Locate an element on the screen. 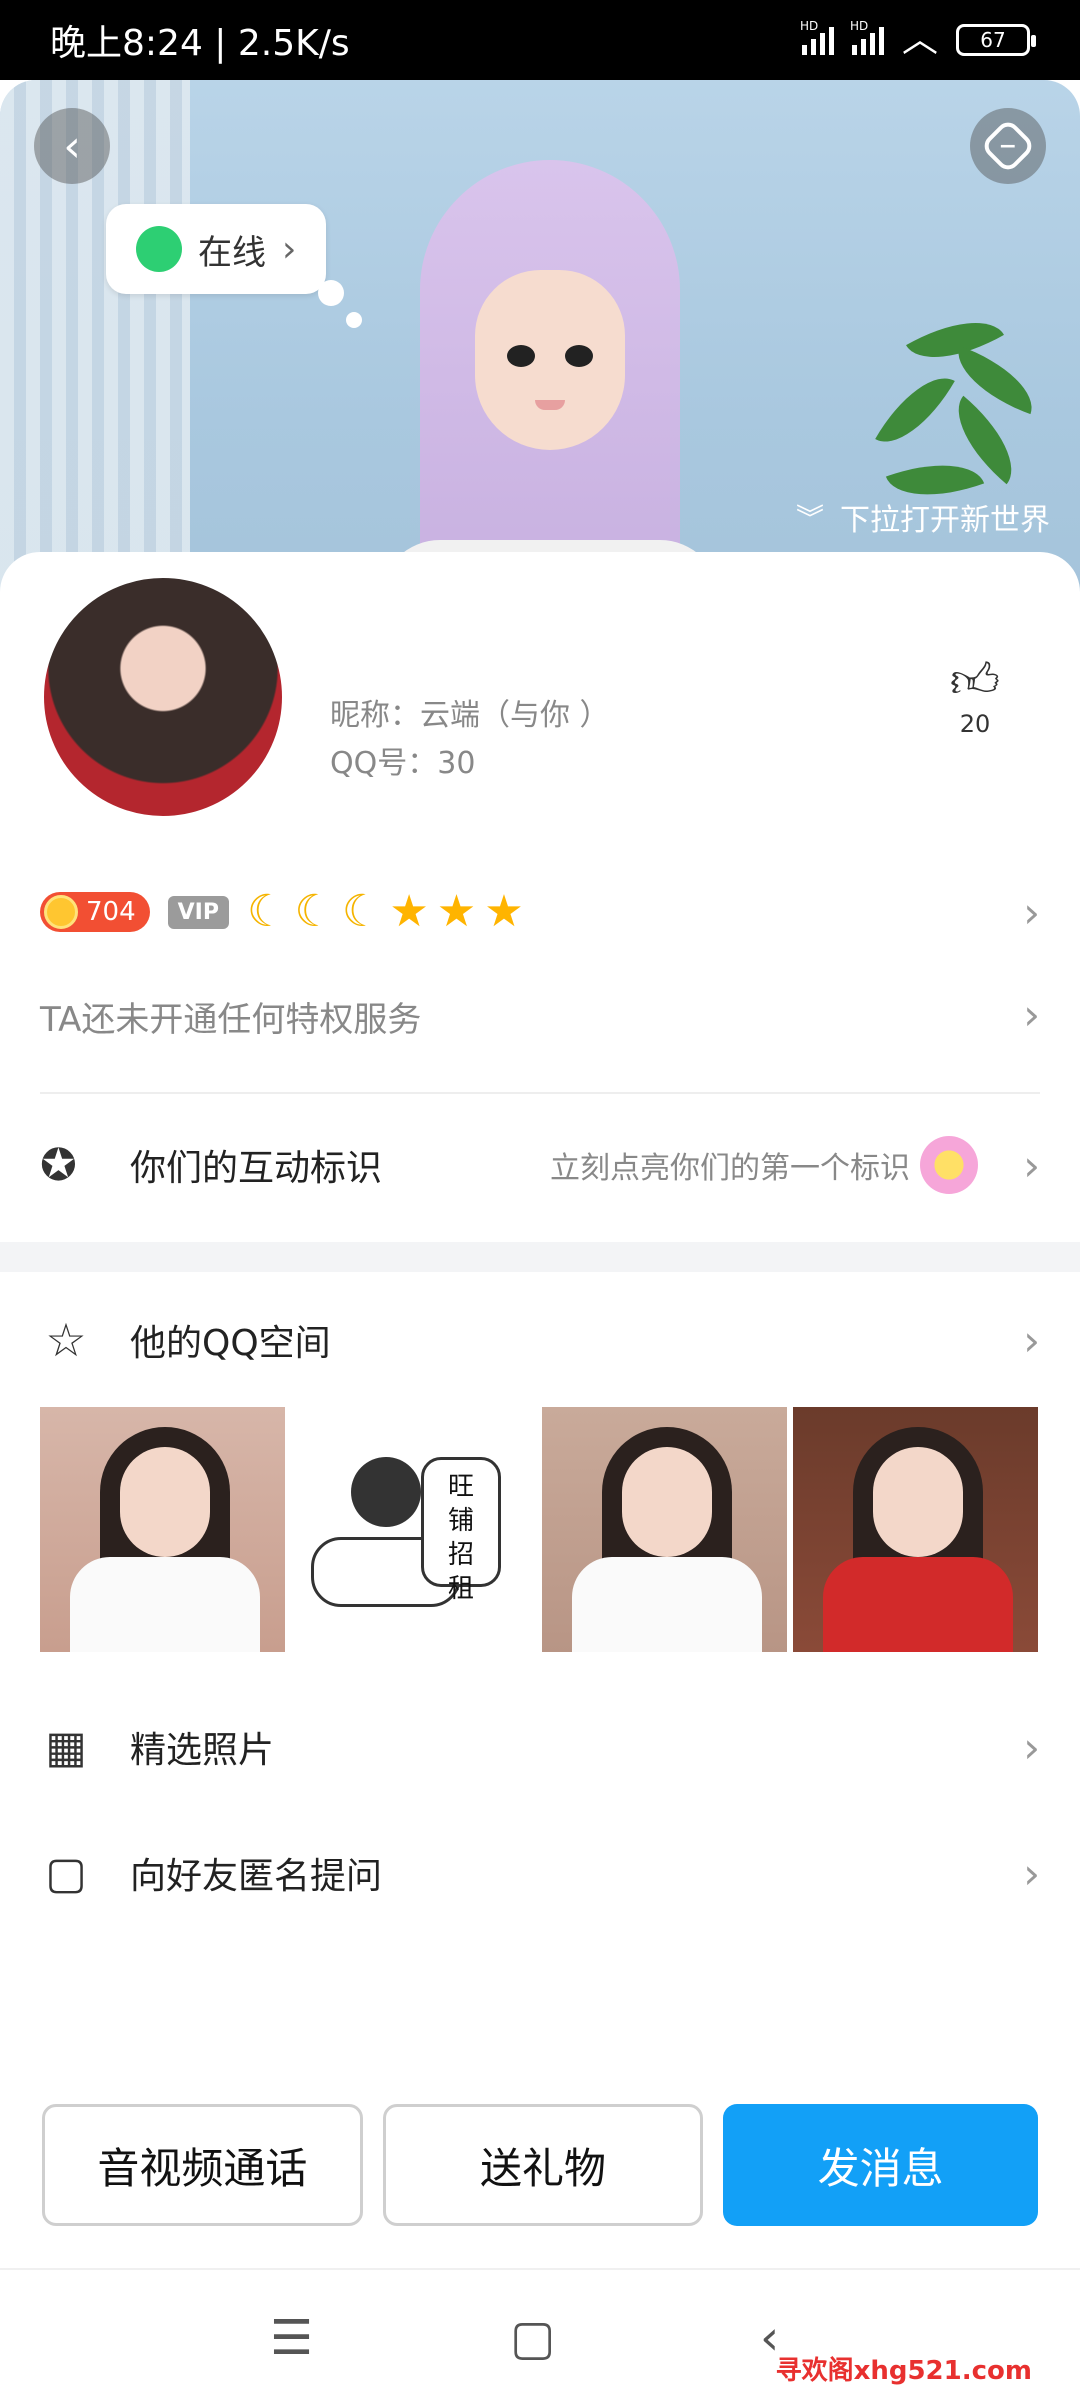 The height and width of the screenshot is (2400, 1080). double-chevron-down-icon: ︾ is located at coordinates (809, 518).